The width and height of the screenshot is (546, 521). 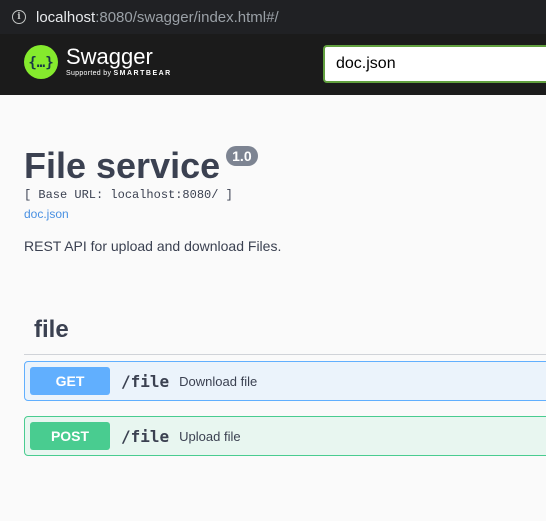 I want to click on spec-url-input, so click(x=434, y=64).